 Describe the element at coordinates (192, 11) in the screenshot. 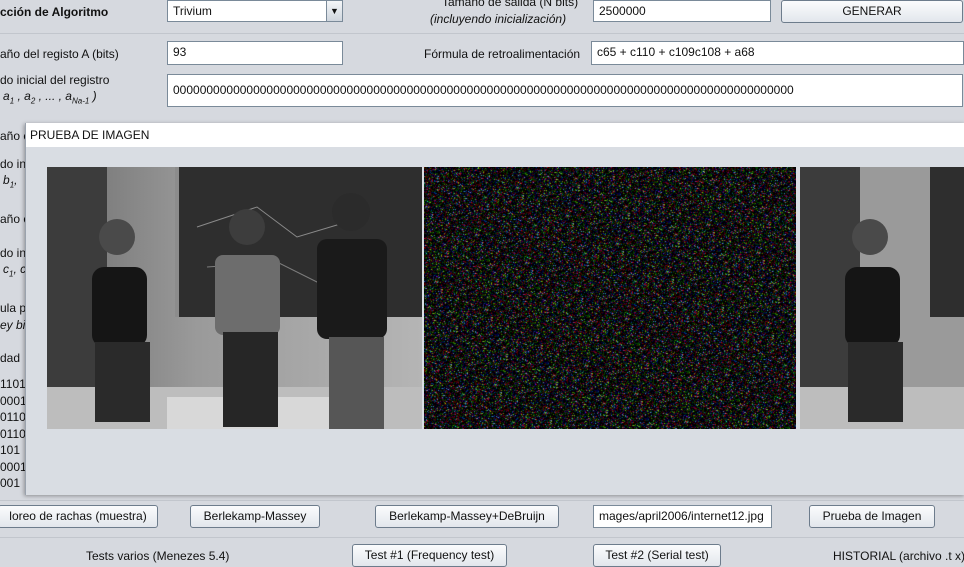

I see `algorithm-select-value: Trivium` at that location.